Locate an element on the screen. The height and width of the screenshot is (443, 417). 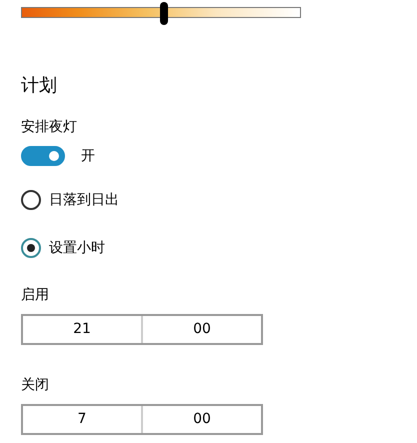
toggle-state: 开 is located at coordinates (88, 156).